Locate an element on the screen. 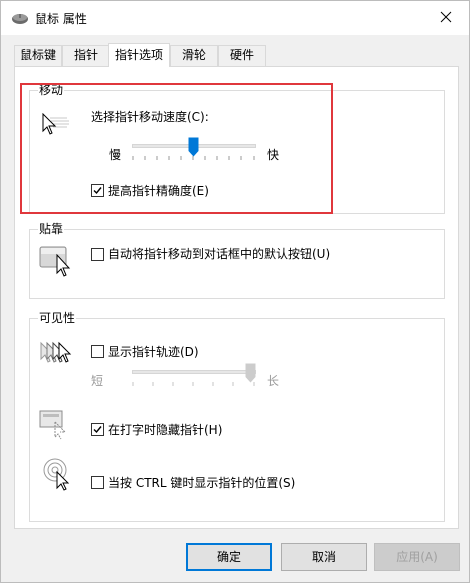 This screenshot has height=583, width=470. close-button is located at coordinates (446, 18).